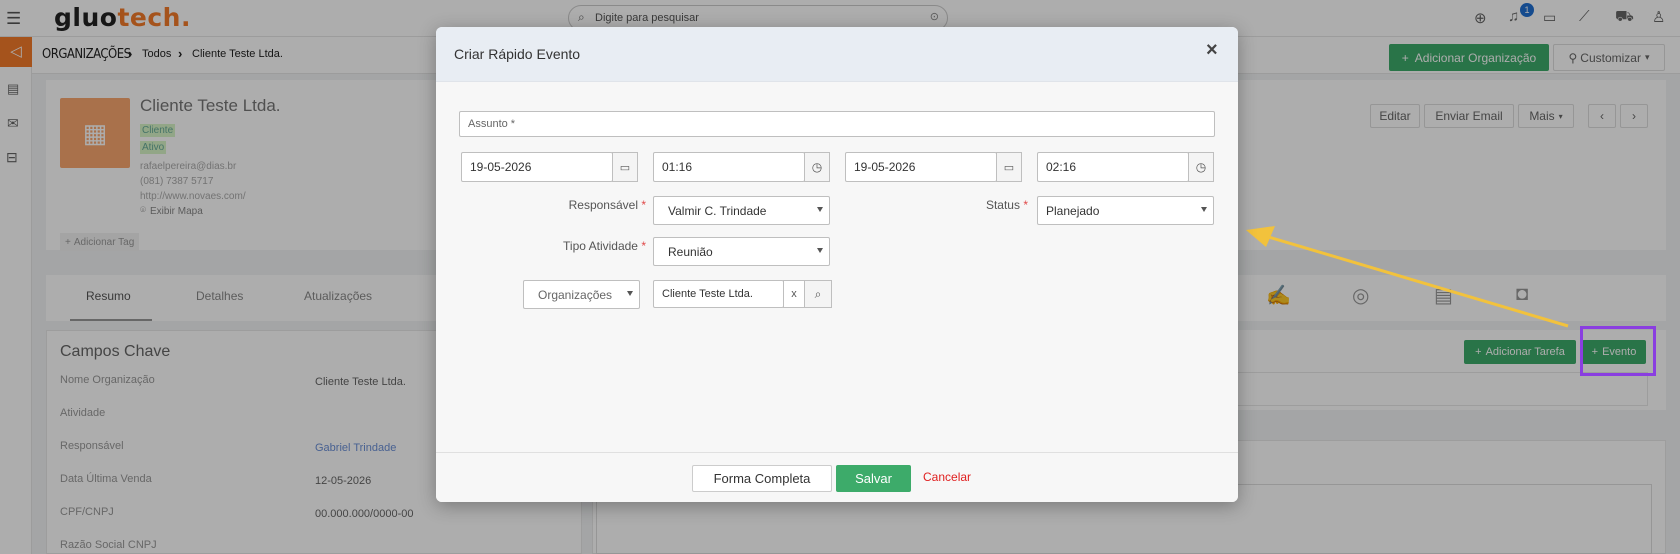 This screenshot has width=1680, height=554. I want to click on responsible-select: Valmir C. Trindade, so click(741, 210).